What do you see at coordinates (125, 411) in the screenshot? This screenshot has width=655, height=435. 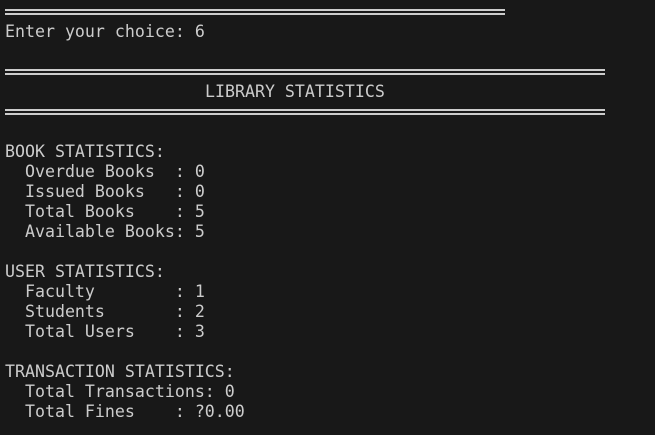 I see `transaction-stat-fines: Total Fines : ?0.00` at bounding box center [125, 411].